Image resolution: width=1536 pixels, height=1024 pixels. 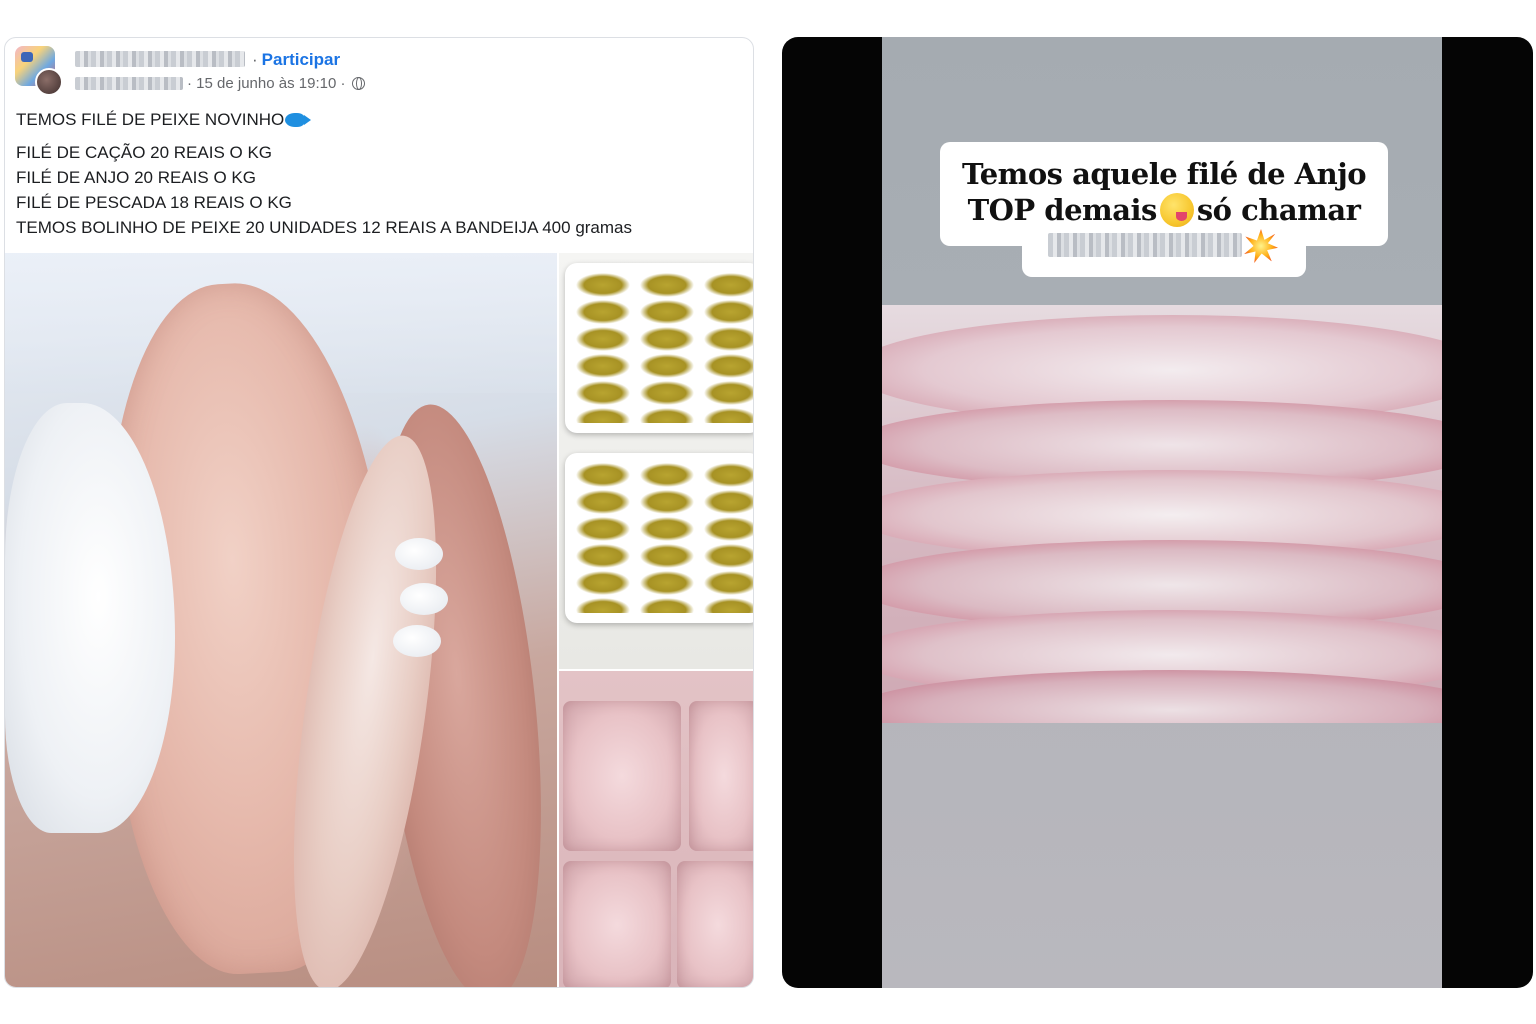 I want to click on join-wrapper: · Participar, so click(x=296, y=60).